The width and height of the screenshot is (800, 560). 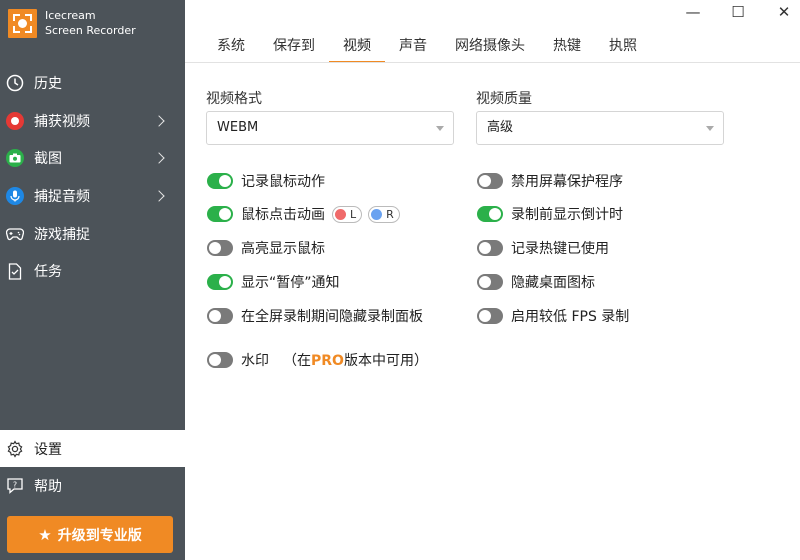 I want to click on tab-webcam: 网络摄像头, so click(x=490, y=46).